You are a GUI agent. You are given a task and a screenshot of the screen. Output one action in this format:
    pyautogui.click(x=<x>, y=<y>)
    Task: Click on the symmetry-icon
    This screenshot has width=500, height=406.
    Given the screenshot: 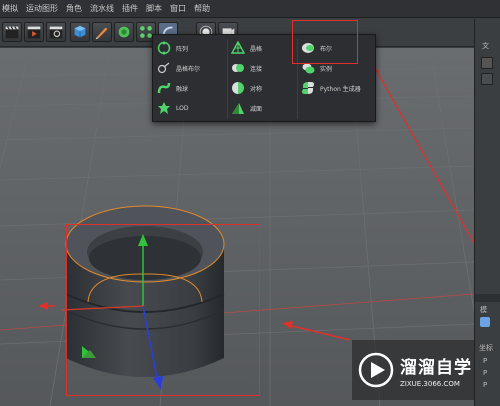 What is the action you would take?
    pyautogui.click(x=238, y=88)
    